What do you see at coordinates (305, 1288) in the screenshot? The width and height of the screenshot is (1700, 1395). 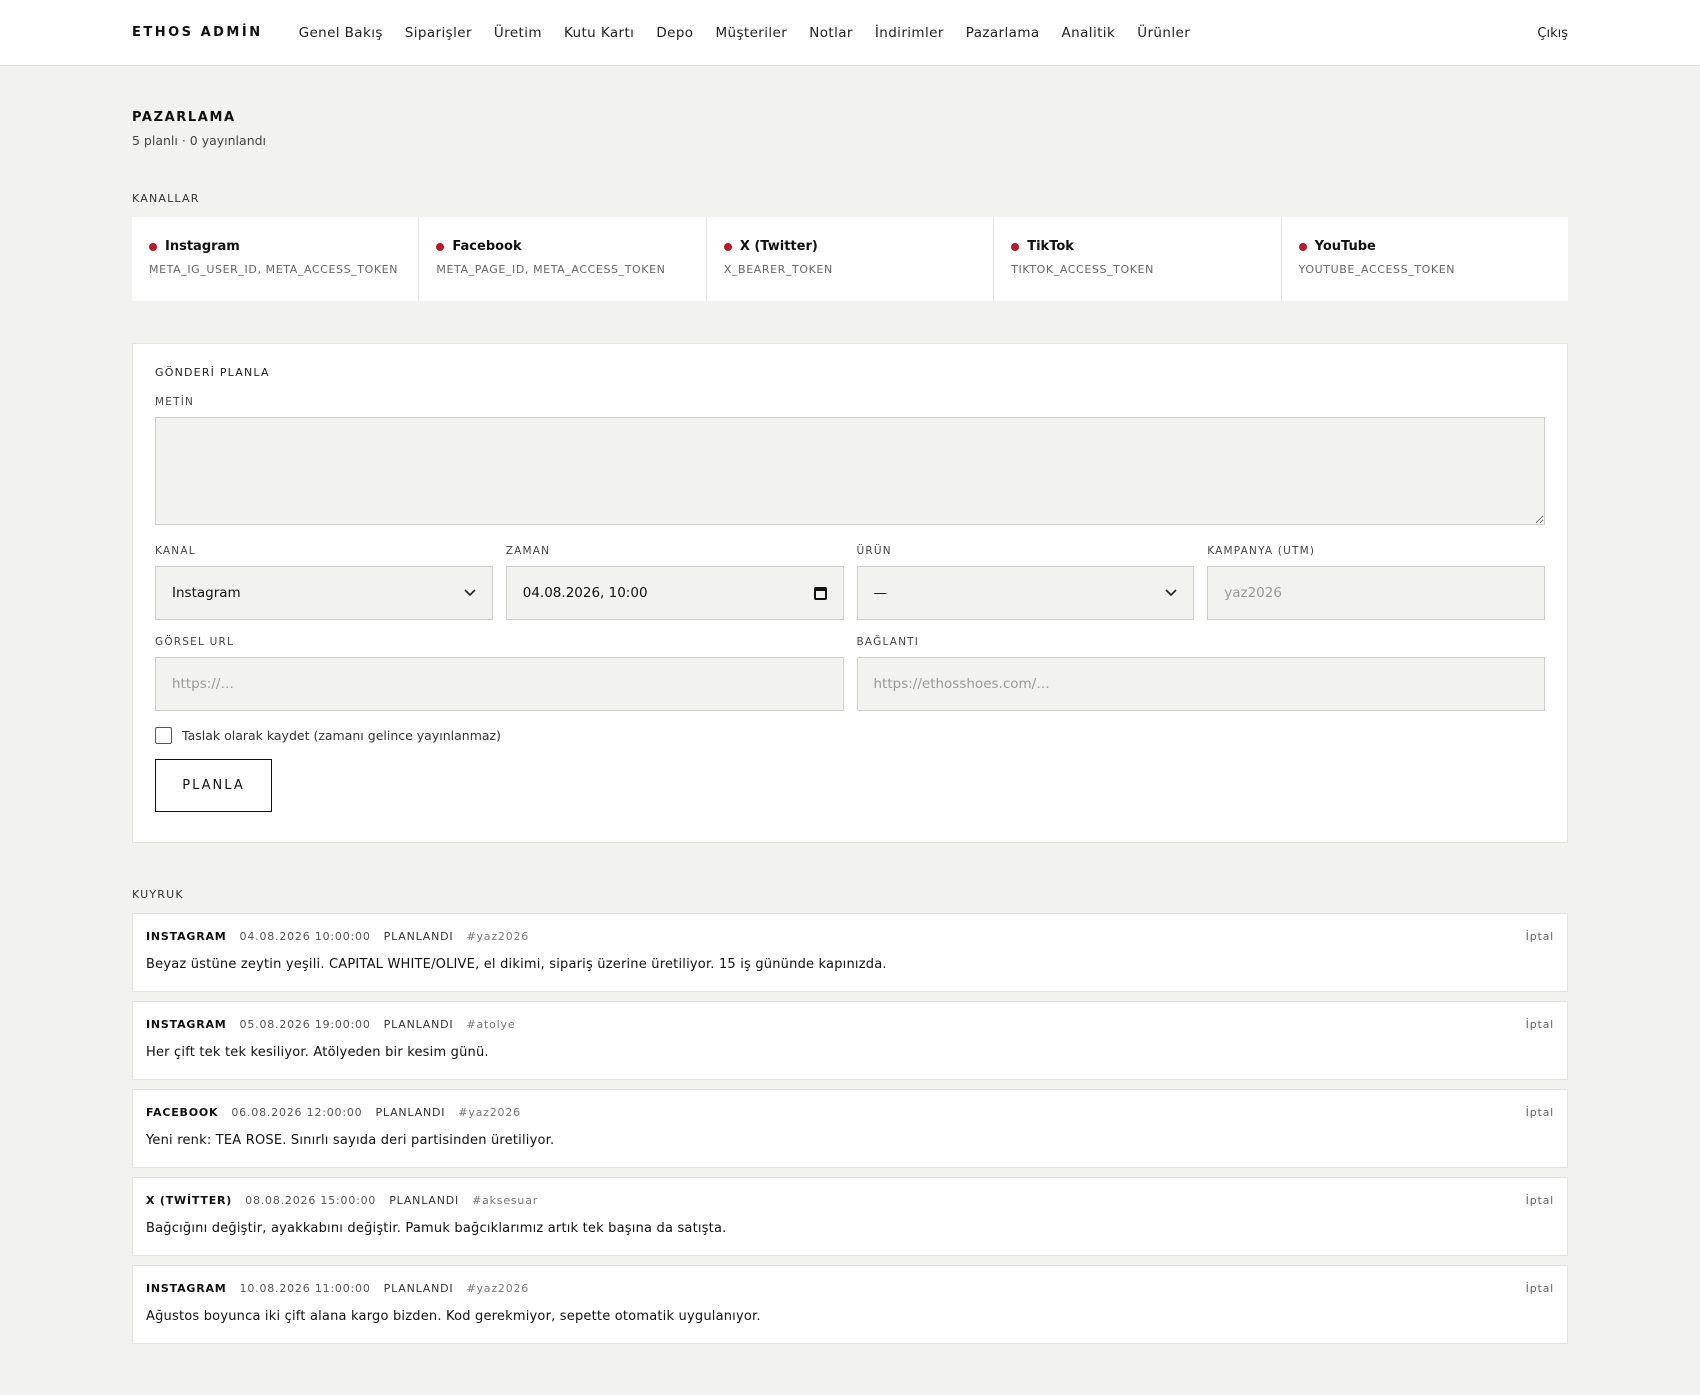 I see `queue-item-date: 10.08.2026 11:00:00` at bounding box center [305, 1288].